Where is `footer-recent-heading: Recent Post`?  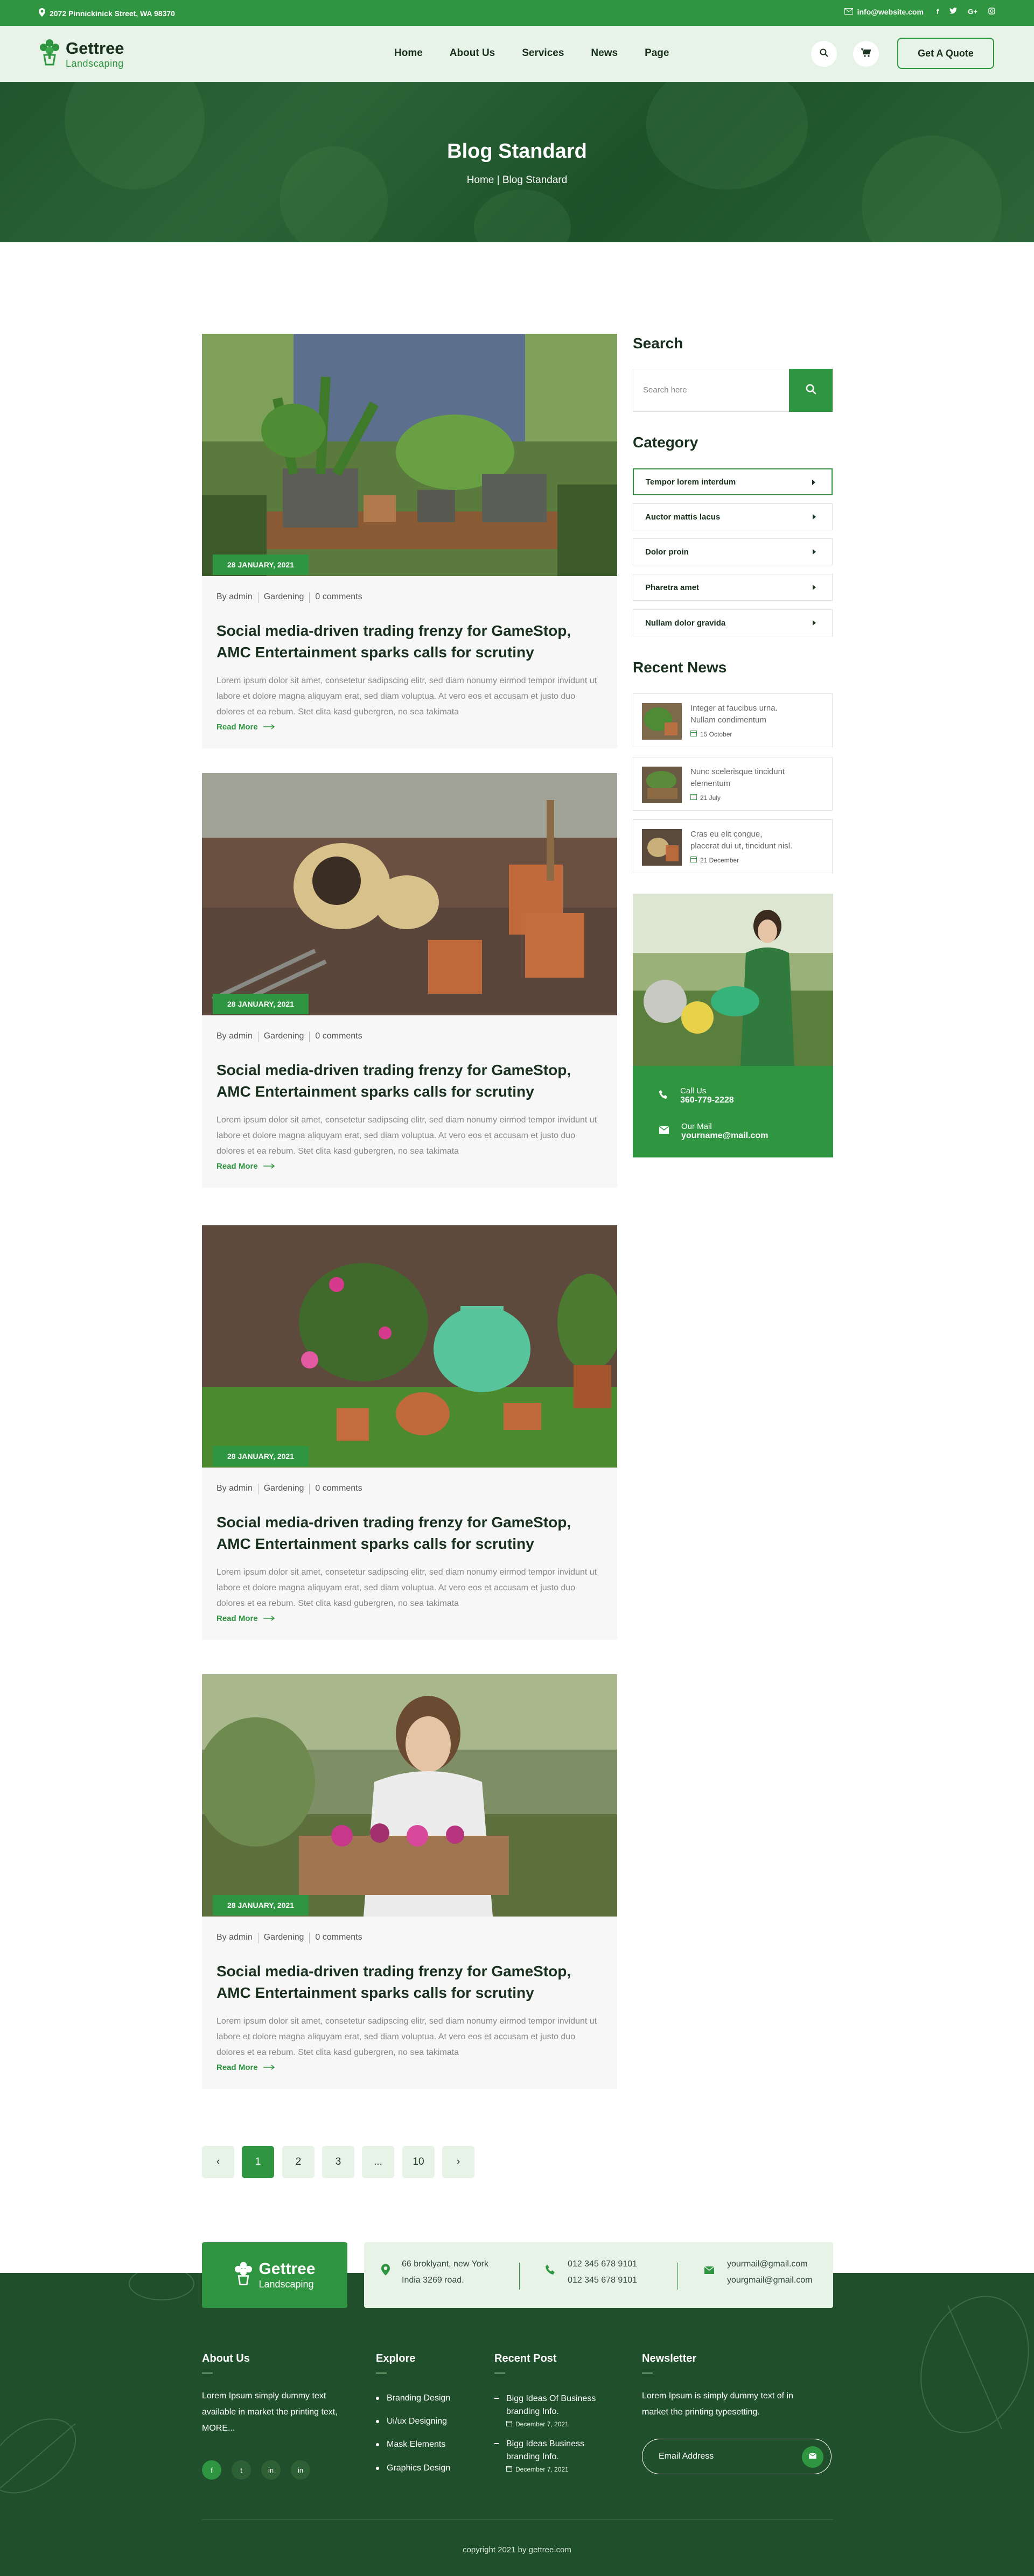 footer-recent-heading: Recent Post is located at coordinates (525, 2358).